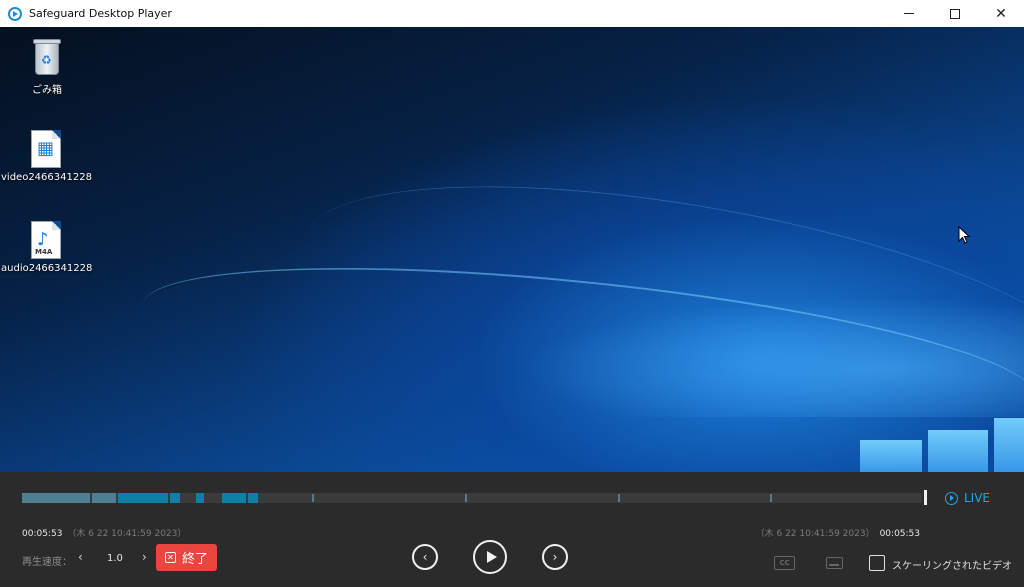  Describe the element at coordinates (952, 566) in the screenshot. I see `scaling-label: スケーリングされたビデオ` at that location.